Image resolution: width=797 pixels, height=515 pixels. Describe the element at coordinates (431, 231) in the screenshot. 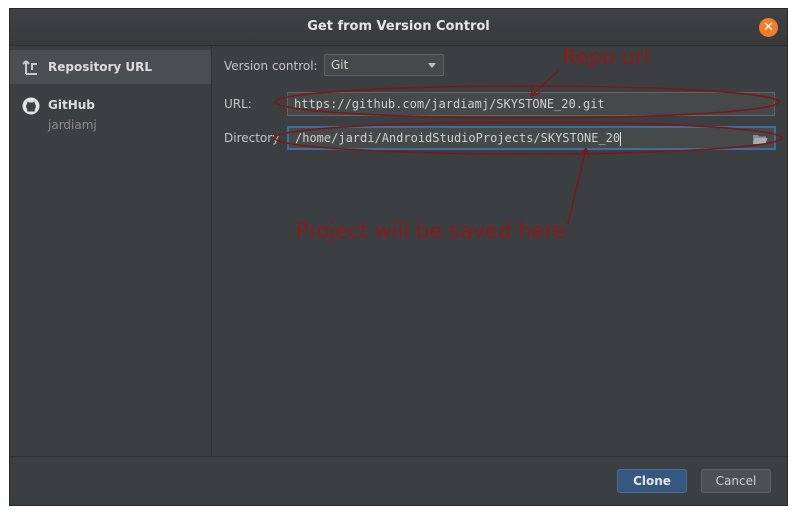

I see `directory-annotation: Project will be saved here` at that location.